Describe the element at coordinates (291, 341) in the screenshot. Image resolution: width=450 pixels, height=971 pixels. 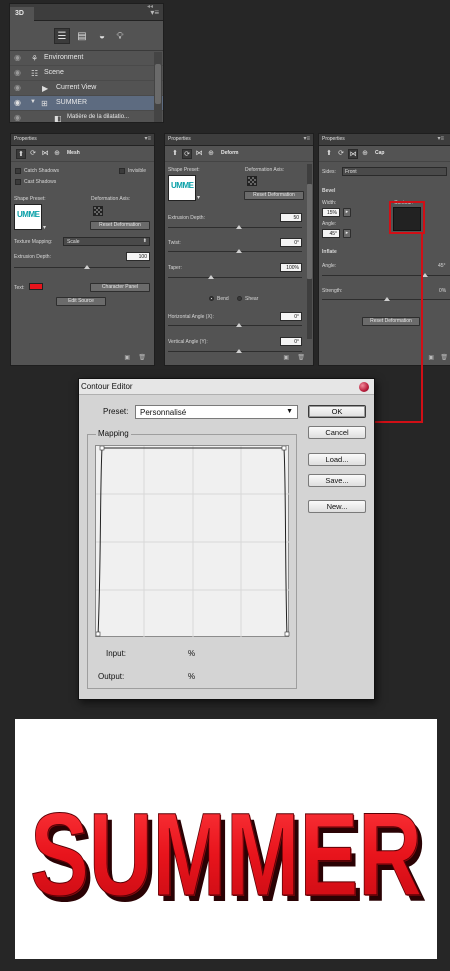
I see `vertical-angle-field: 0°` at that location.